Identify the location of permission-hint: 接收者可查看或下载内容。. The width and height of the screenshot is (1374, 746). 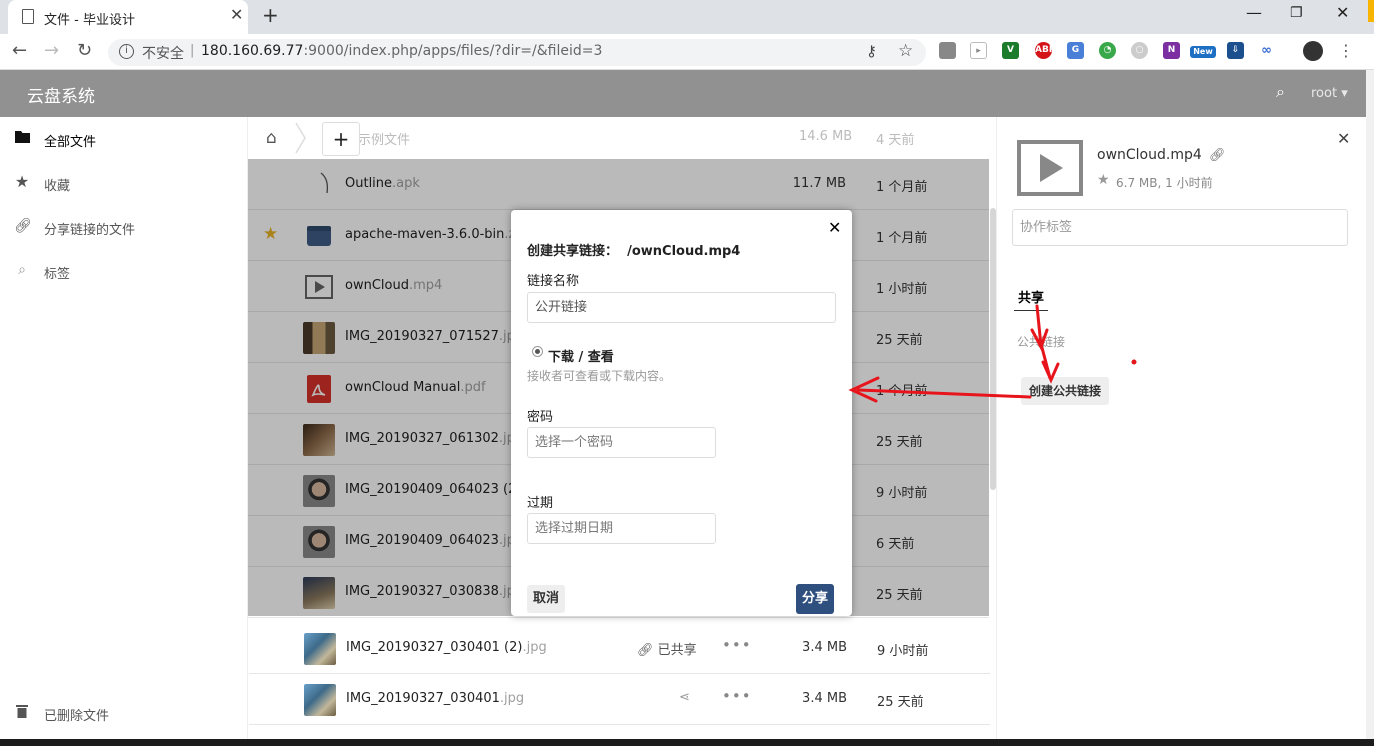
(599, 376).